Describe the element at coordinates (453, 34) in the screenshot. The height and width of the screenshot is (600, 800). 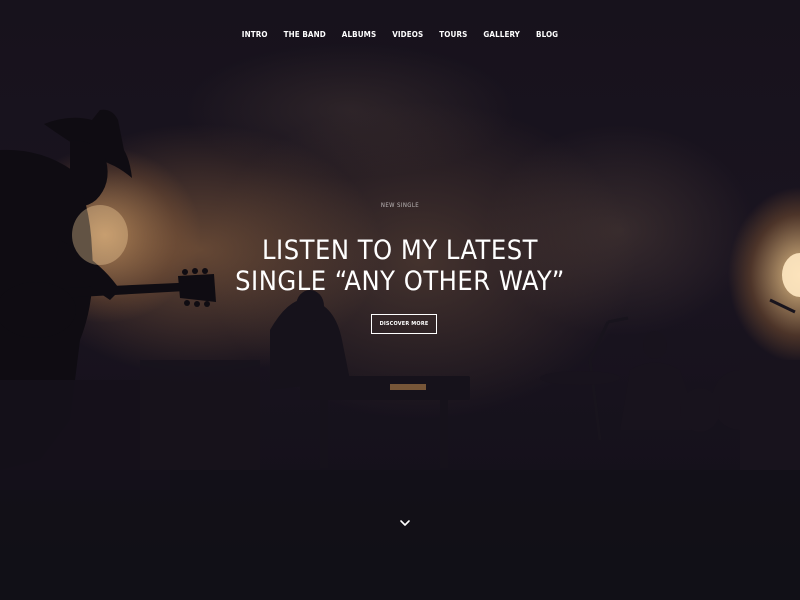
I see `nav-item-tours: TOURS` at that location.